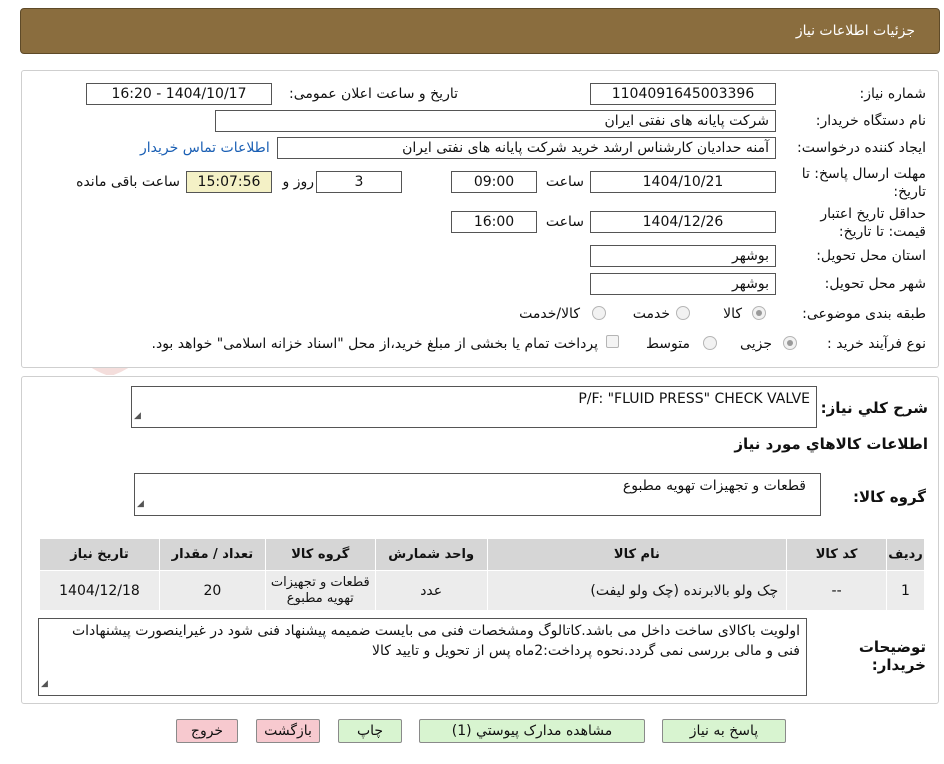  I want to click on page-header: جزئیات اطلاعات نیاز, so click(480, 31).